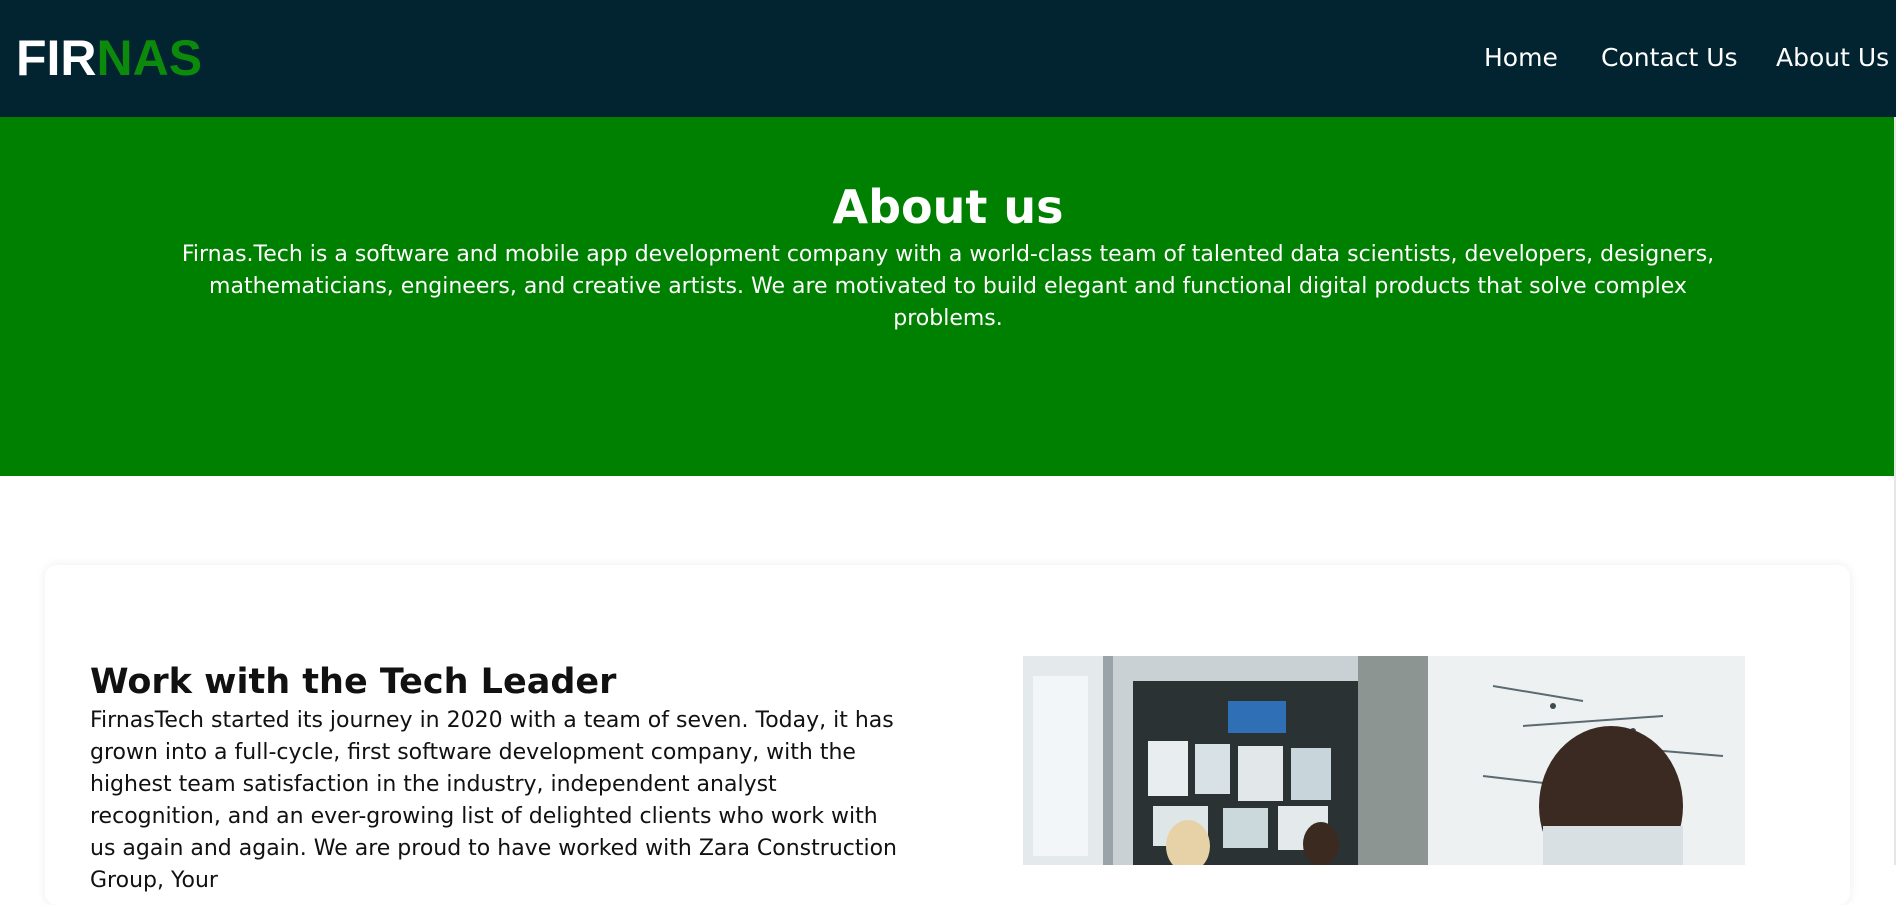 The height and width of the screenshot is (905, 1896). I want to click on nav-link-contact-us: Contact Us, so click(1669, 58).